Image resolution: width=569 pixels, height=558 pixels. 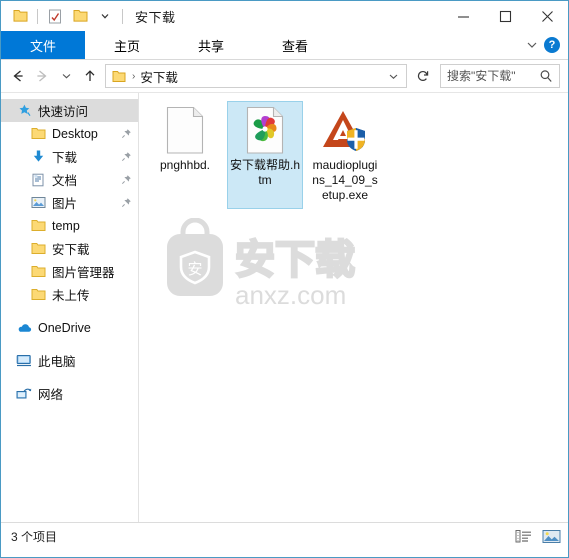 I want to click on details-view-button, so click(x=523, y=536).